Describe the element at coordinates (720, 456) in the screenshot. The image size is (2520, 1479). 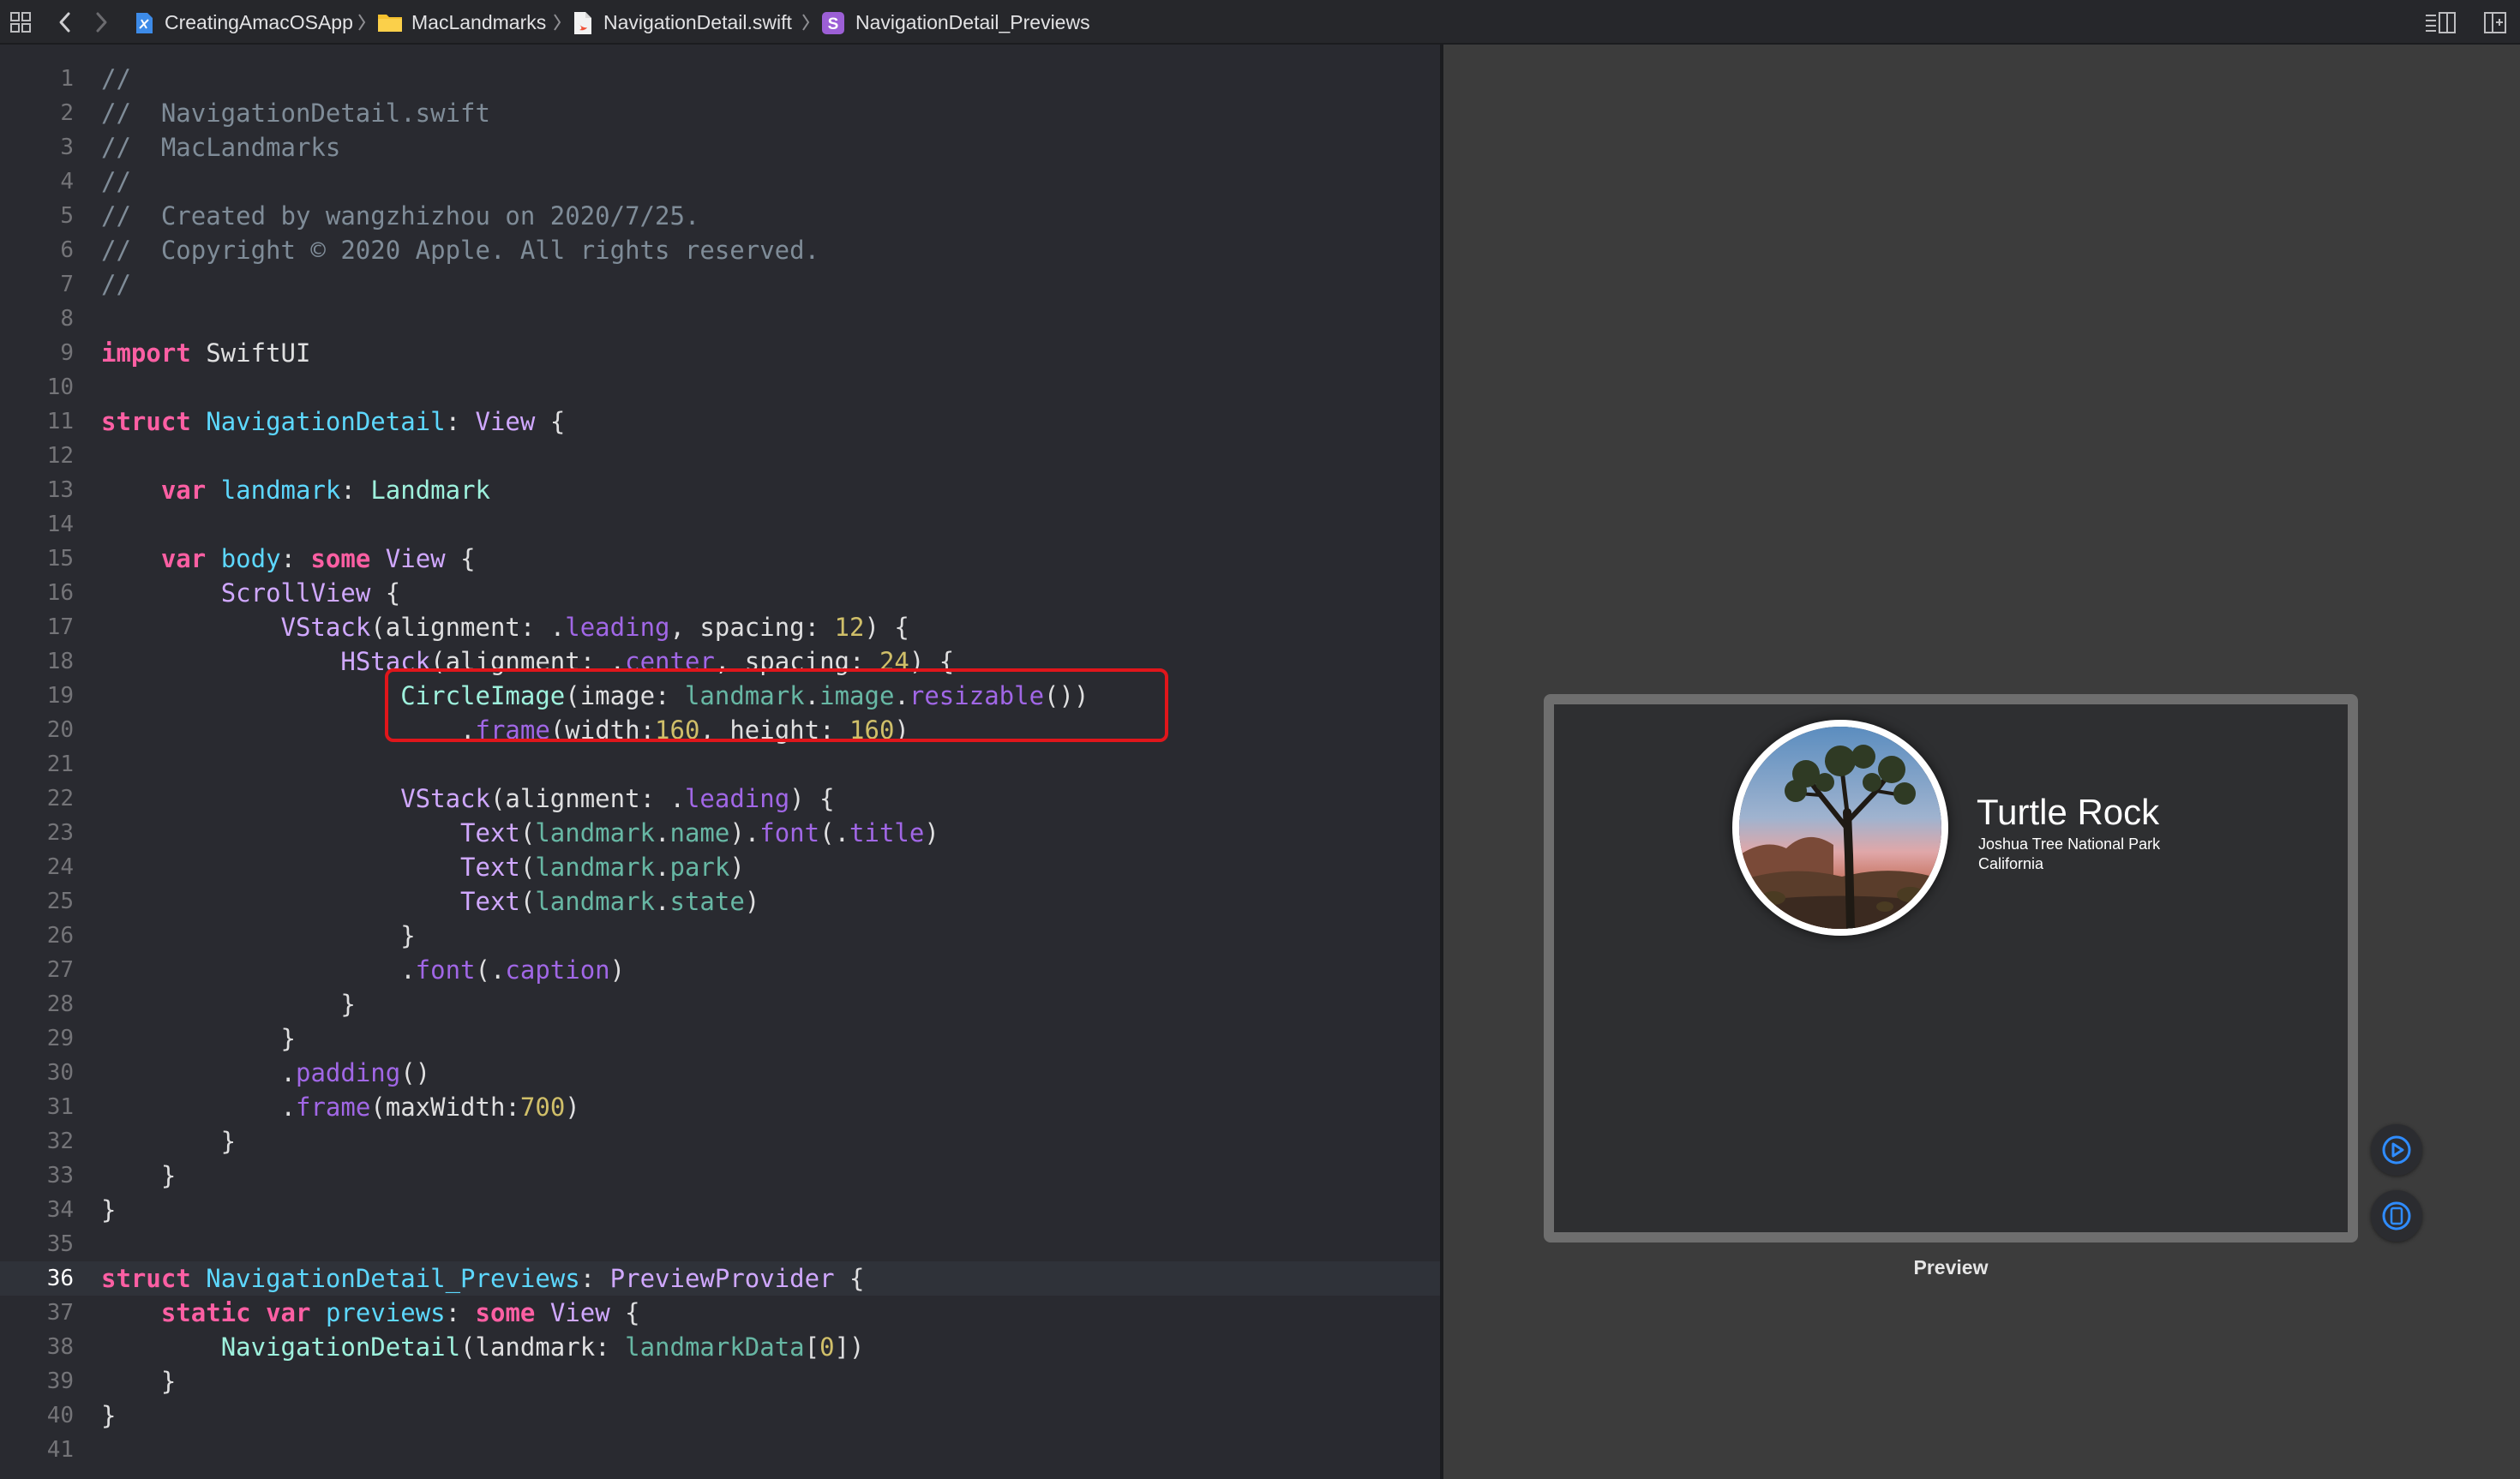
I see `code-line: 12` at that location.